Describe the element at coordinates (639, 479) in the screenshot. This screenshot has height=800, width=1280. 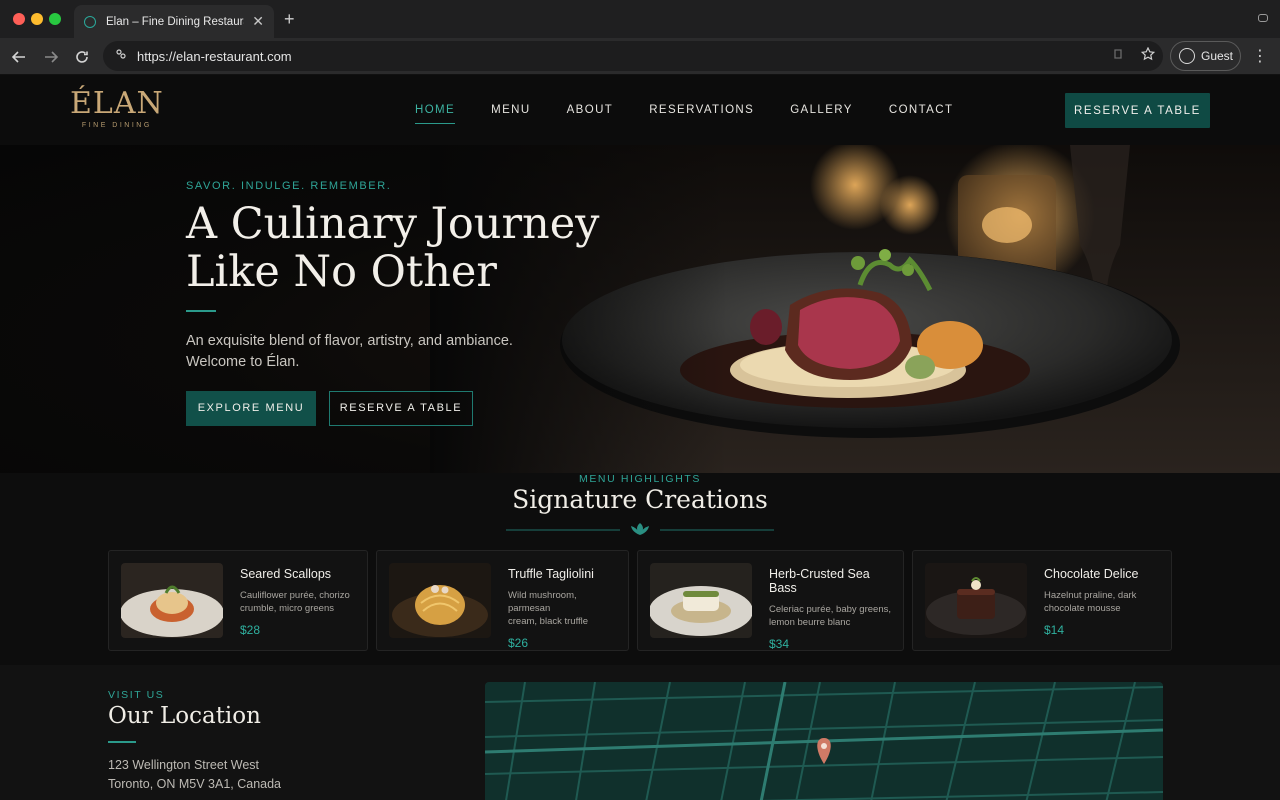
I see `highlights-eyebrow: MENU HIGHLIGHTS` at that location.